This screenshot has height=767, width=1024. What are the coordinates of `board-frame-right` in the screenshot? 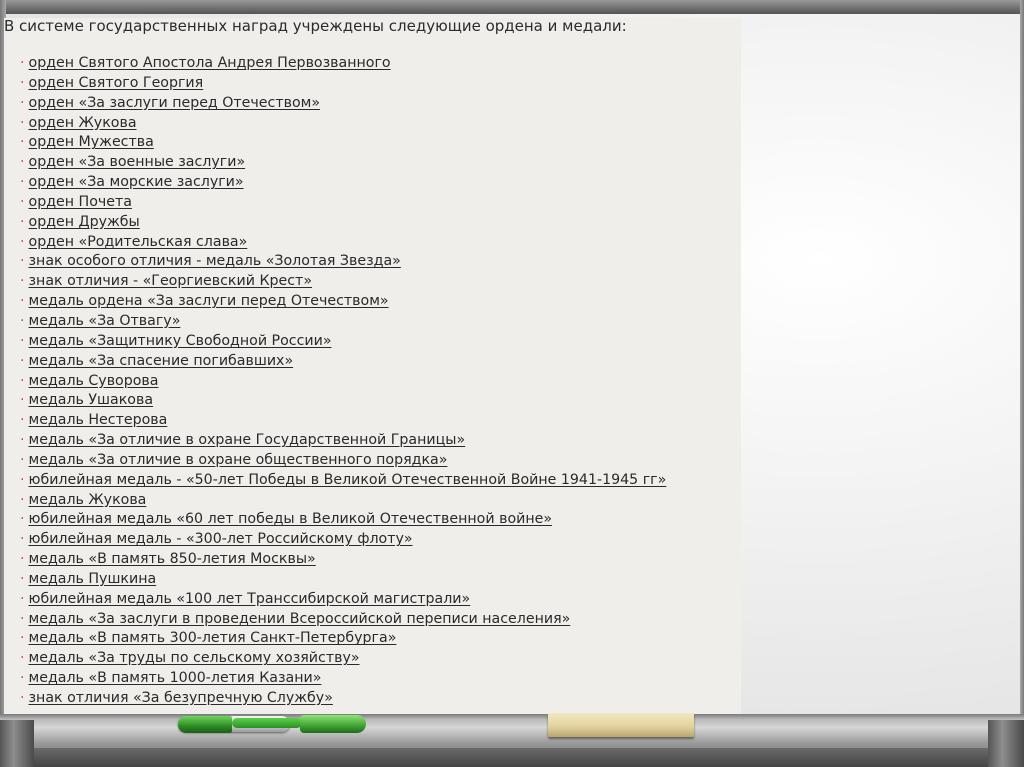 It's located at (1022, 383).